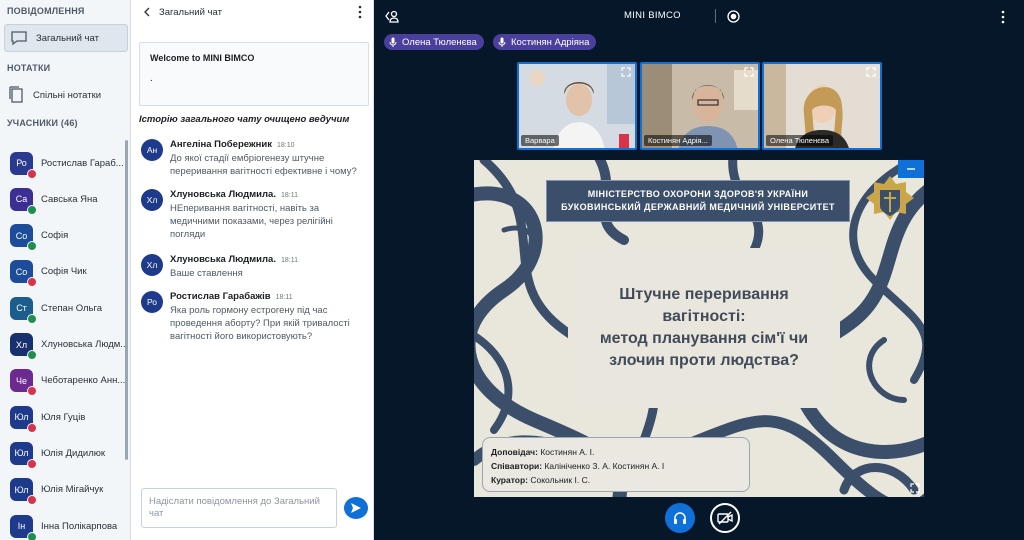 This screenshot has width=1024, height=540. I want to click on message-time: 18:10, so click(286, 145).